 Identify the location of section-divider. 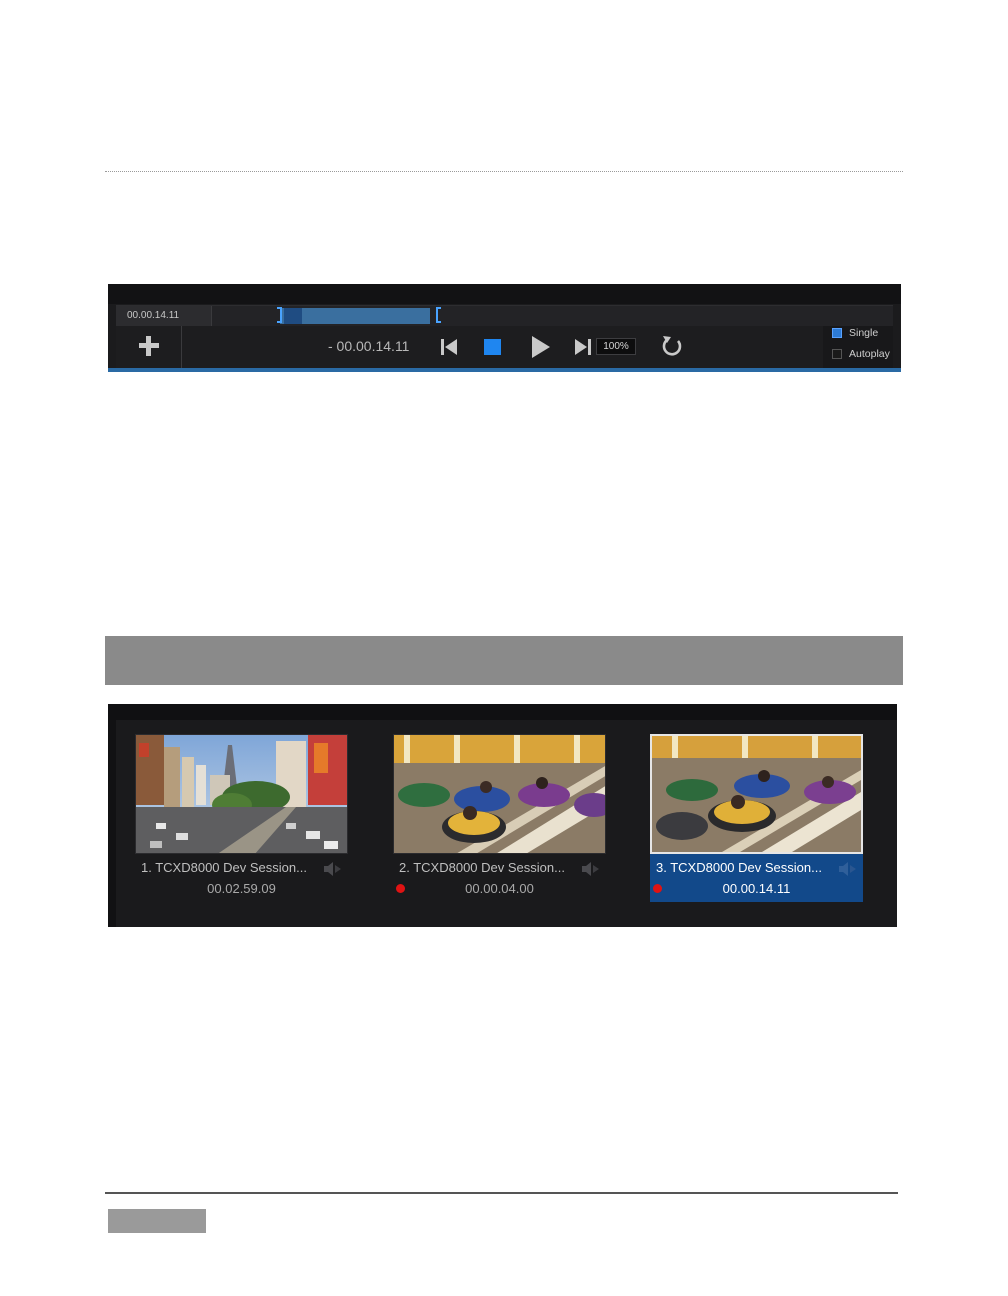
(504, 171).